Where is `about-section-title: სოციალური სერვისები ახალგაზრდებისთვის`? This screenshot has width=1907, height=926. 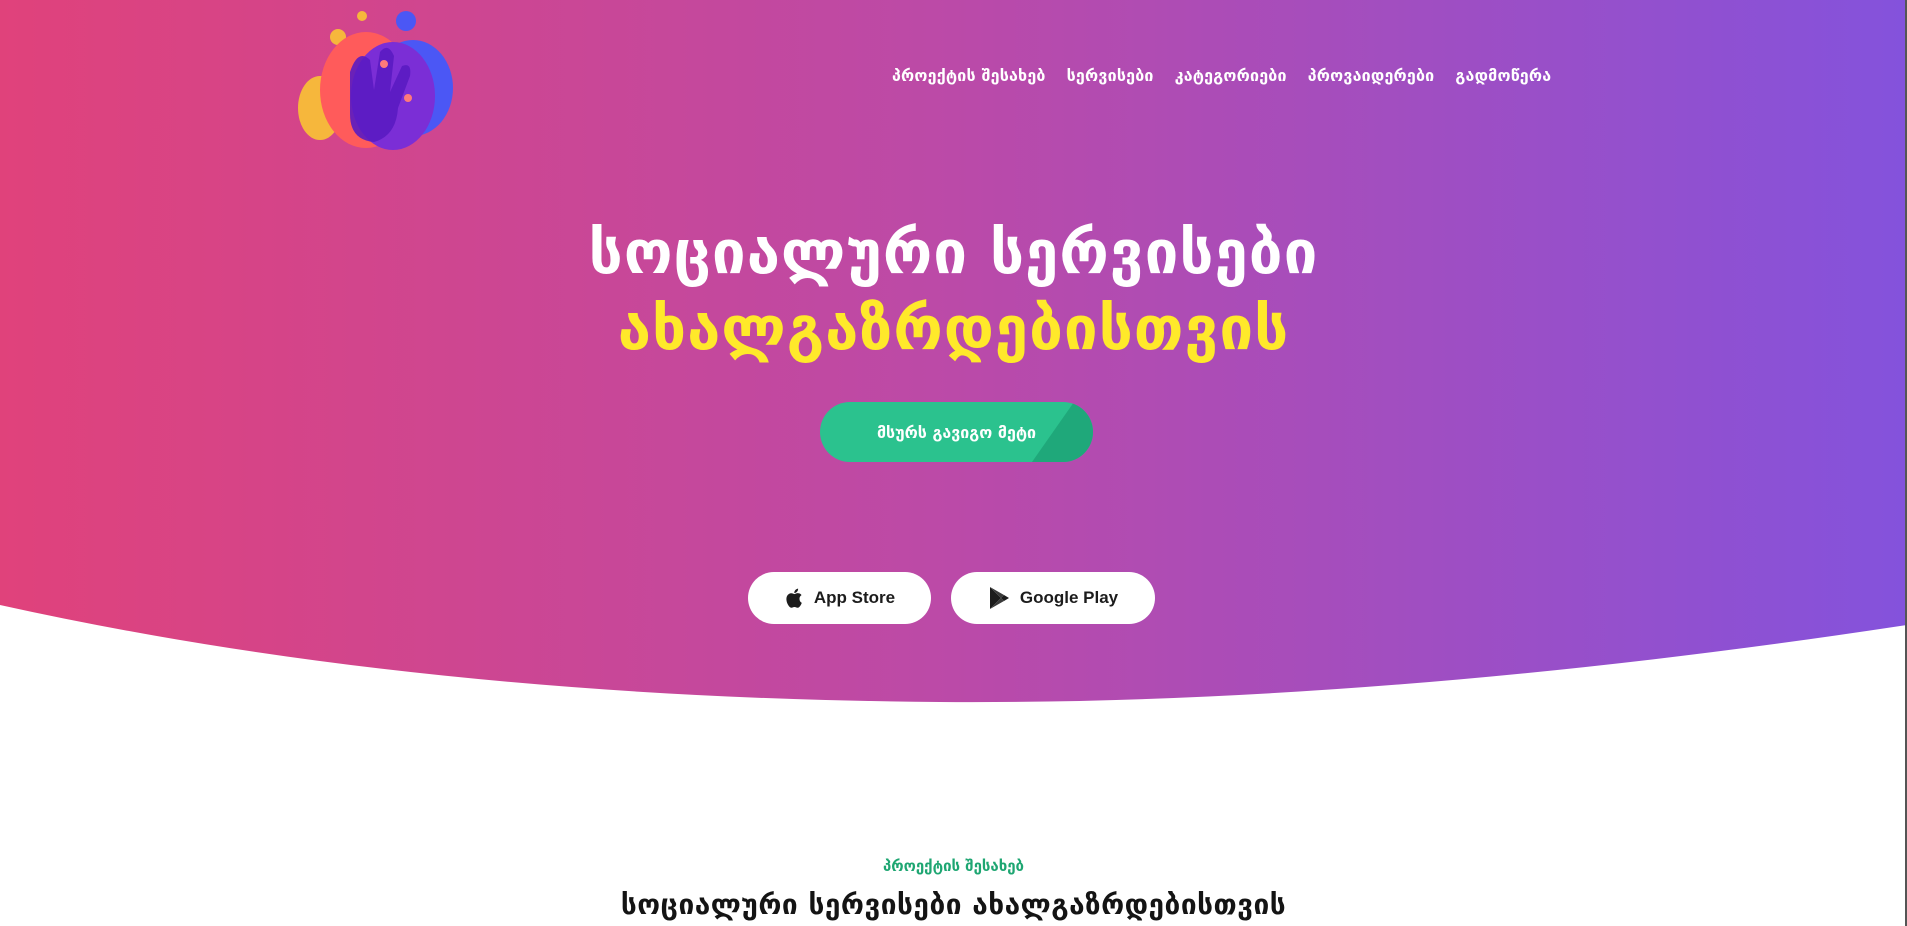 about-section-title: სოციალური სერვისები ახალგაზრდებისთვის is located at coordinates (953, 904).